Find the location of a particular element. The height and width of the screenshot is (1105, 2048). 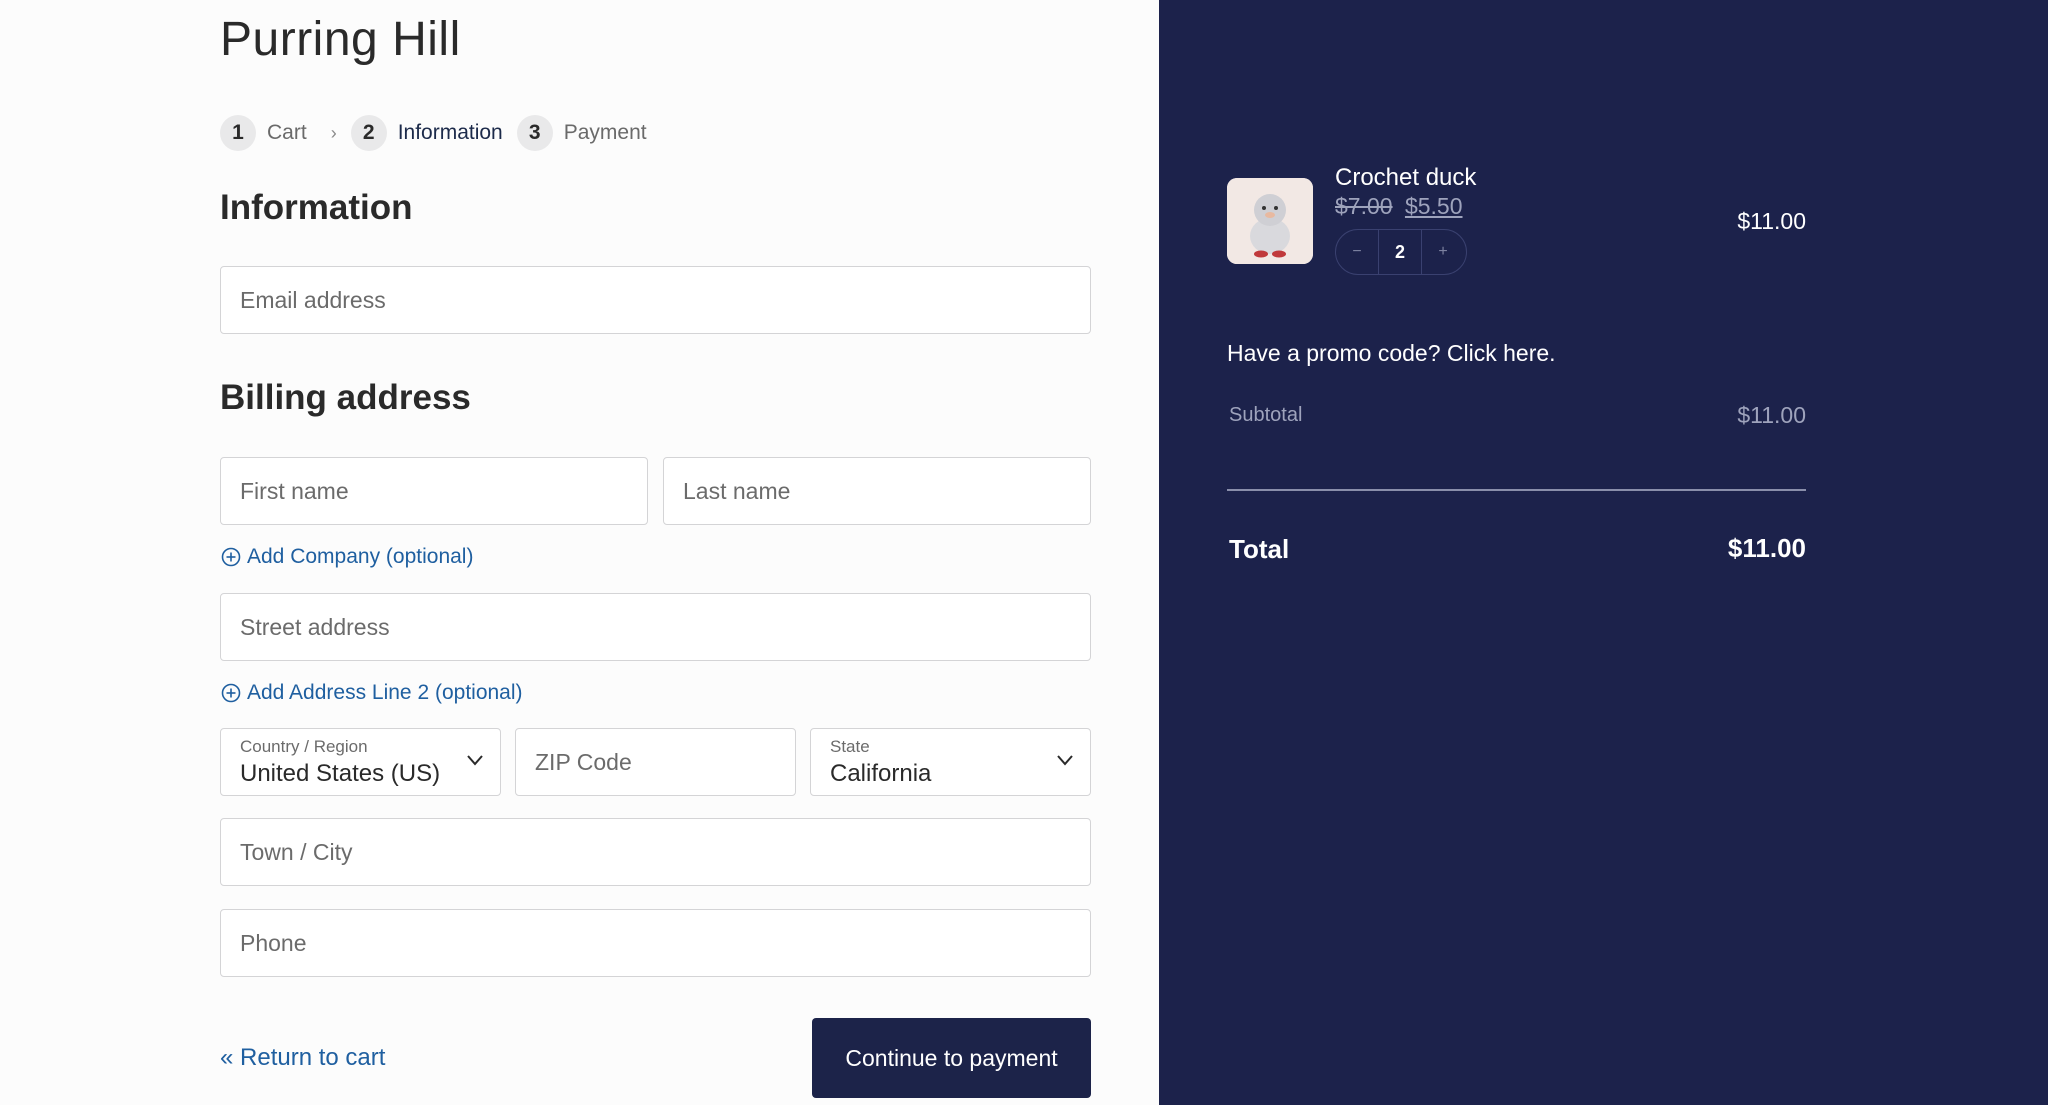

promo-code-link: Have a promo code? Click here. is located at coordinates (1391, 353).